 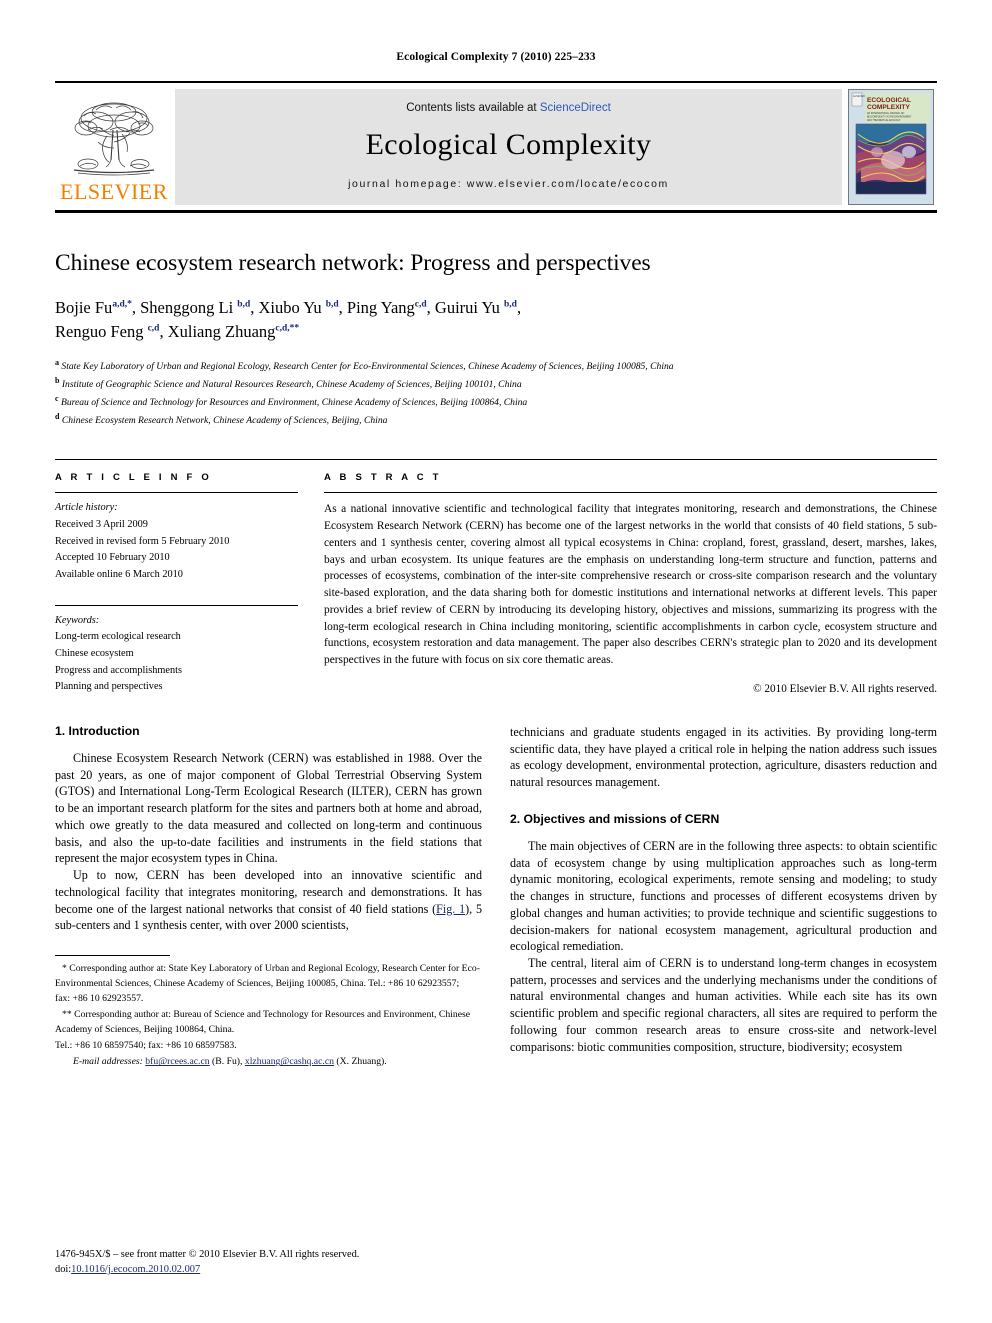 I want to click on section-title-introduction: 1. Introduction, so click(x=97, y=730).